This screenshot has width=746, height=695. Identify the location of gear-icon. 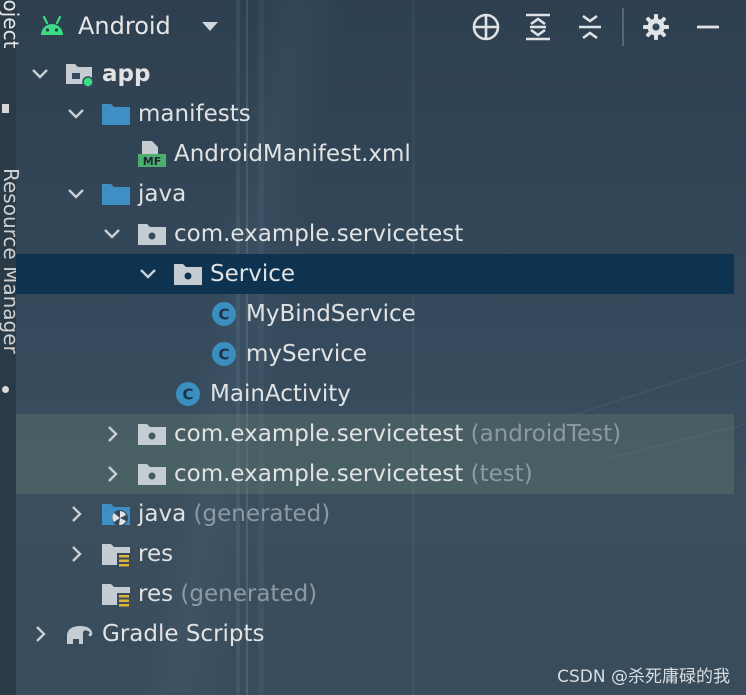
(656, 27).